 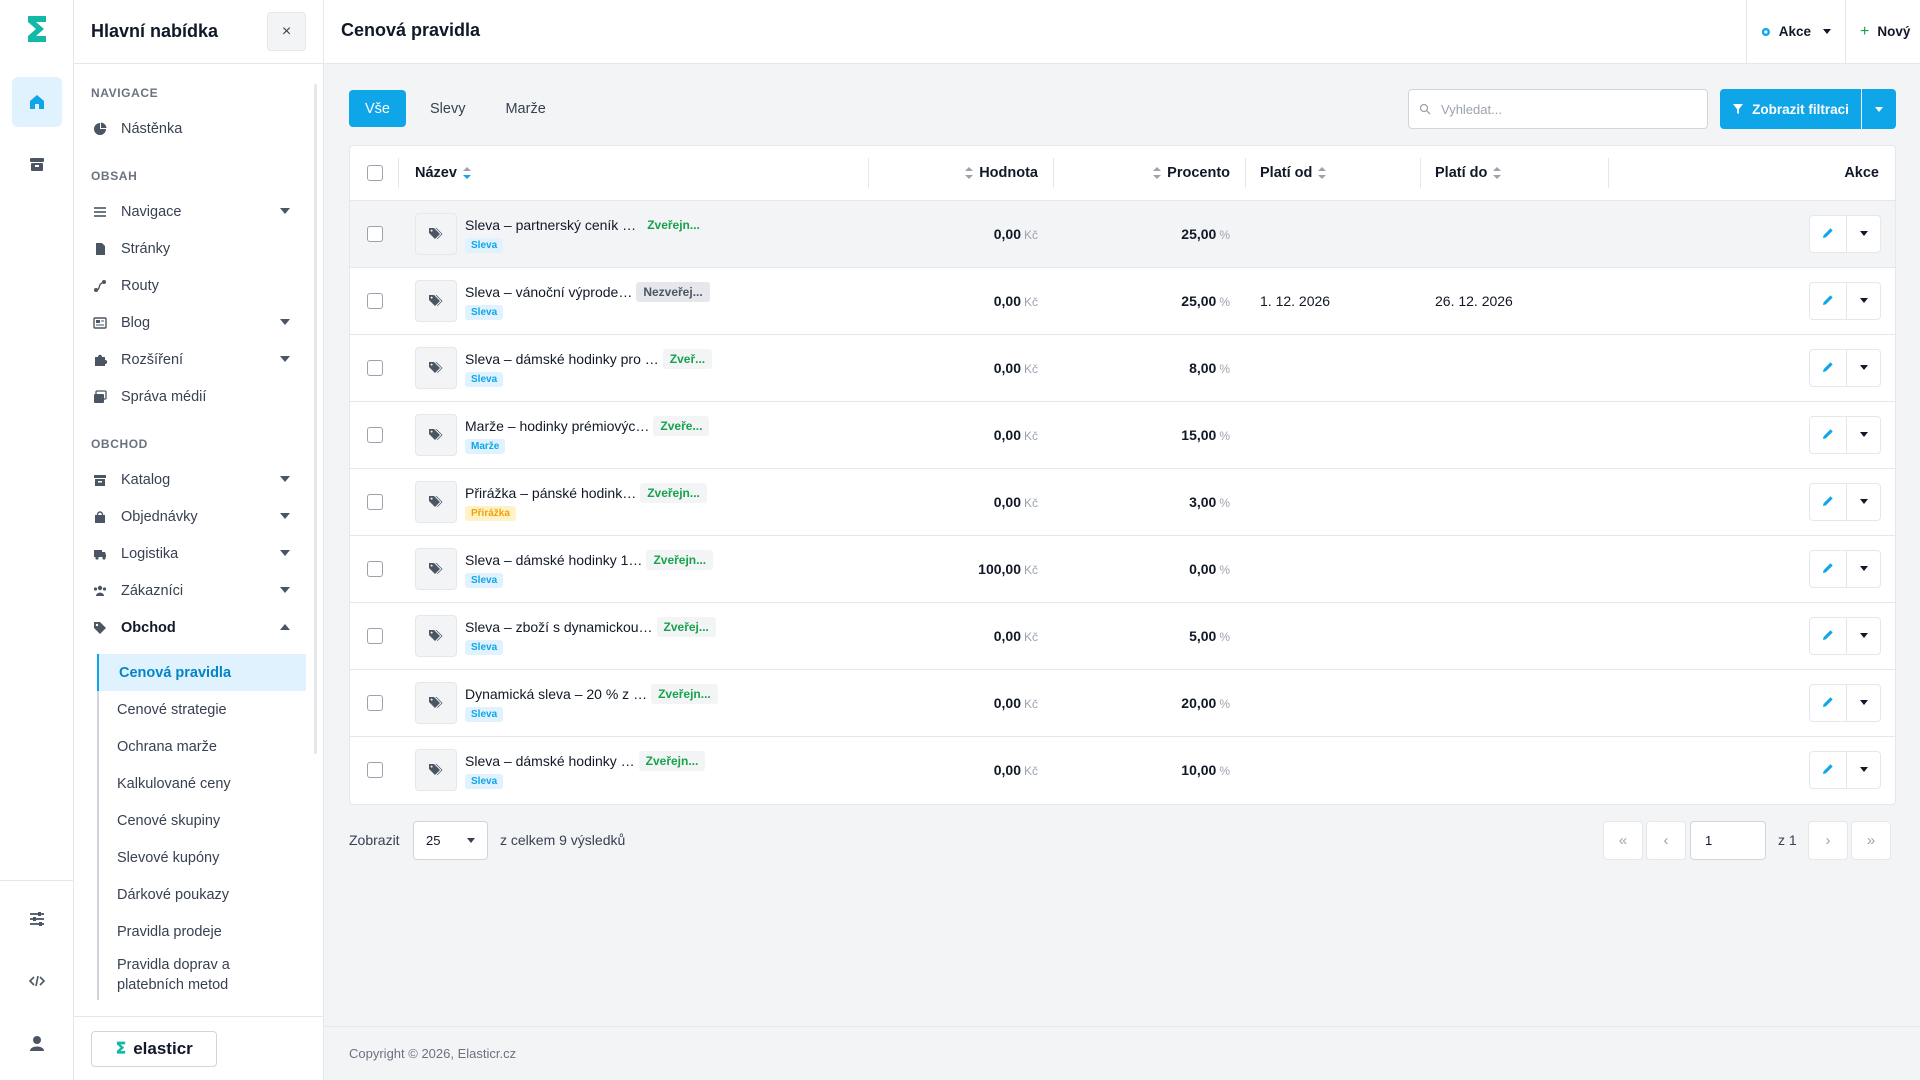 I want to click on currency-unit: Kč, so click(x=1030, y=770).